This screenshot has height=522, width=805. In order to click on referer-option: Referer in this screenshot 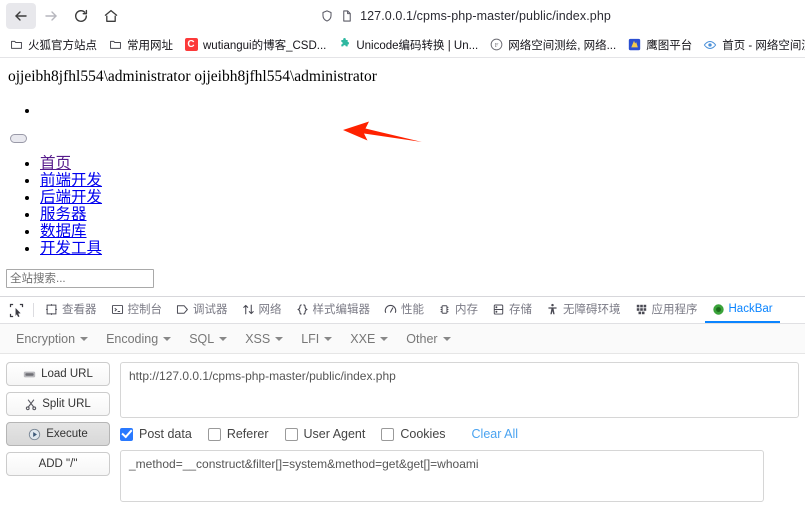, I will do `click(238, 434)`.